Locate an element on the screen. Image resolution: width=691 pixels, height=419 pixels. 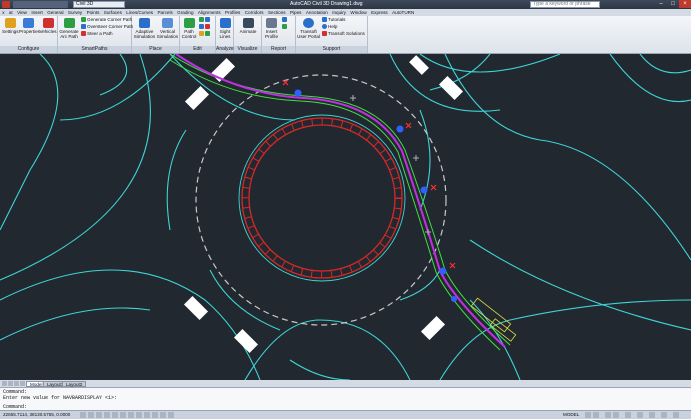
menu-item-window: Window is located at coordinates (358, 12).